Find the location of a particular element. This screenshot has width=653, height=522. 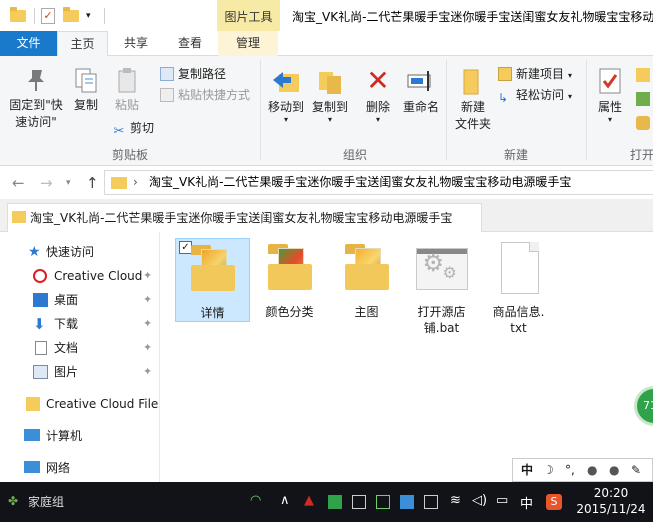

new-item-button: 新建项目 ▾ is located at coordinates (535, 74).